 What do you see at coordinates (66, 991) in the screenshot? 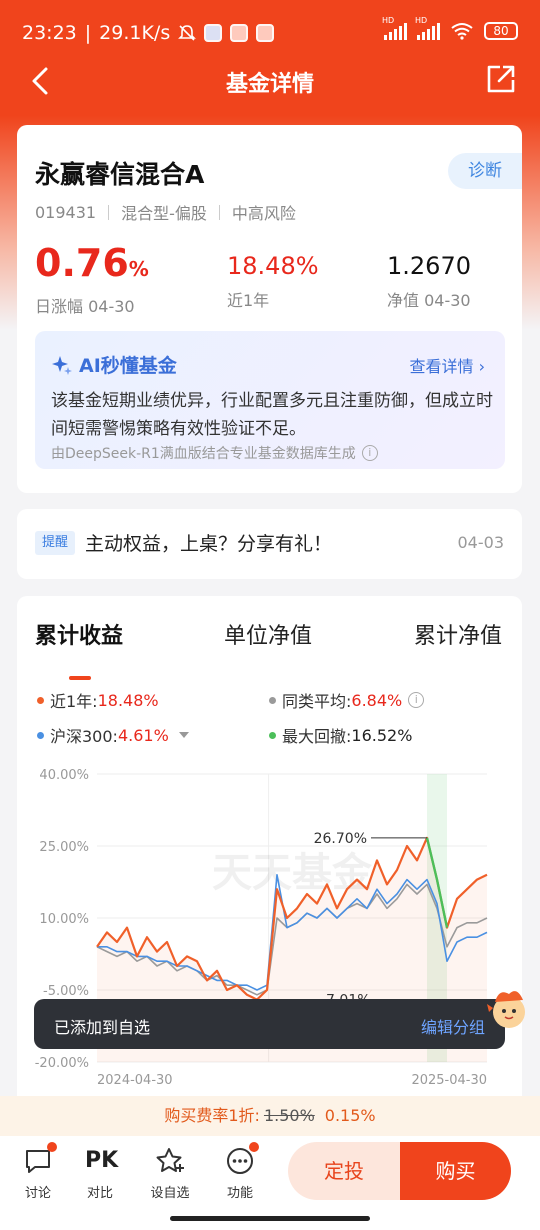
I see `y-tick-label: -5.00%` at bounding box center [66, 991].